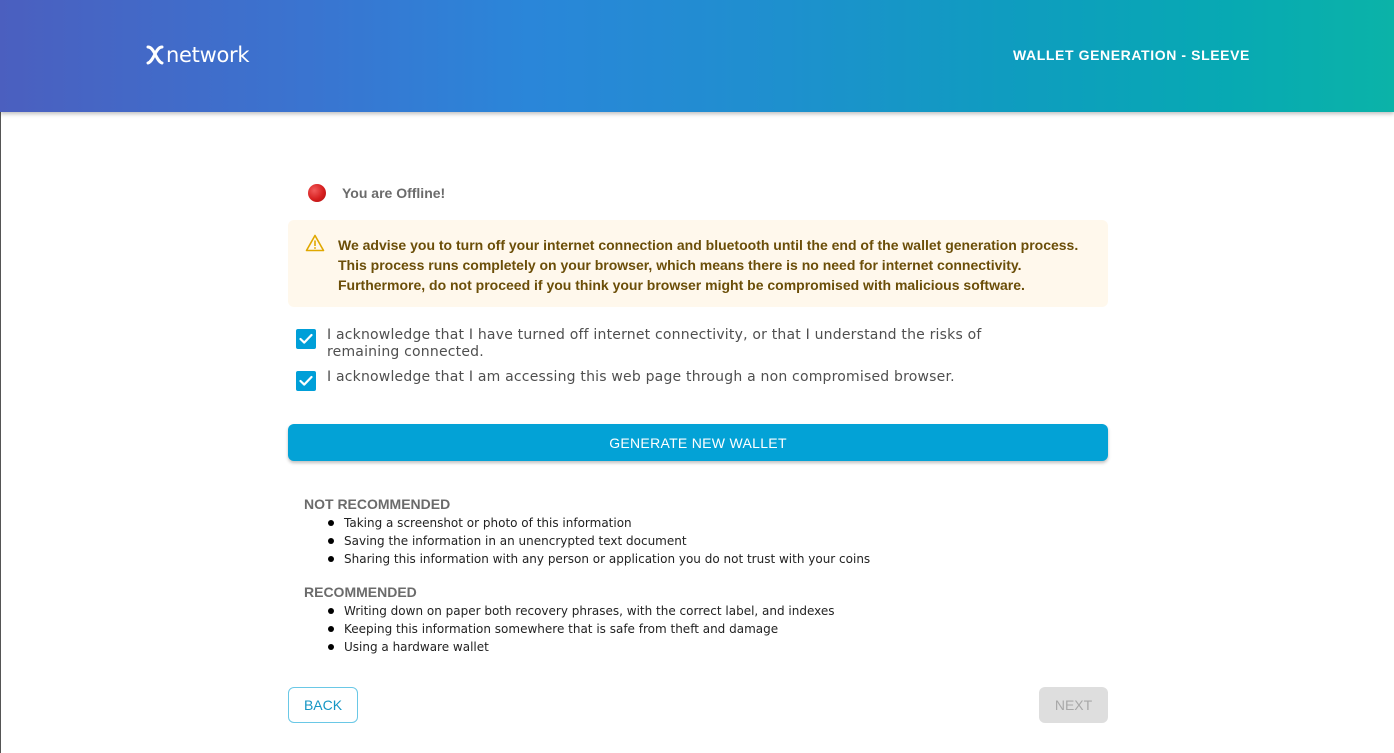 The height and width of the screenshot is (753, 1394). What do you see at coordinates (697, 56) in the screenshot?
I see `app-header: network WALLET GENERATION - SLEEVE` at bounding box center [697, 56].